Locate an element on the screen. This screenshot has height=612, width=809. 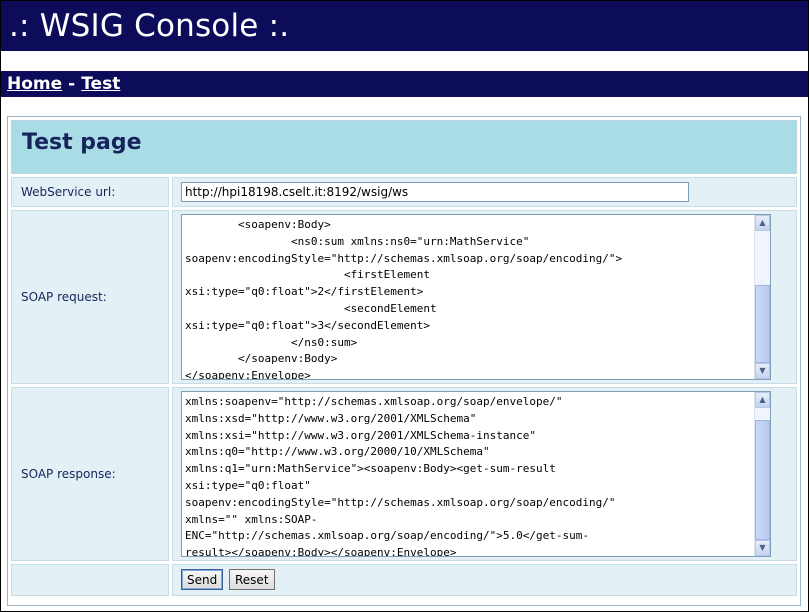
url-label: WebService url: is located at coordinates (90, 192).